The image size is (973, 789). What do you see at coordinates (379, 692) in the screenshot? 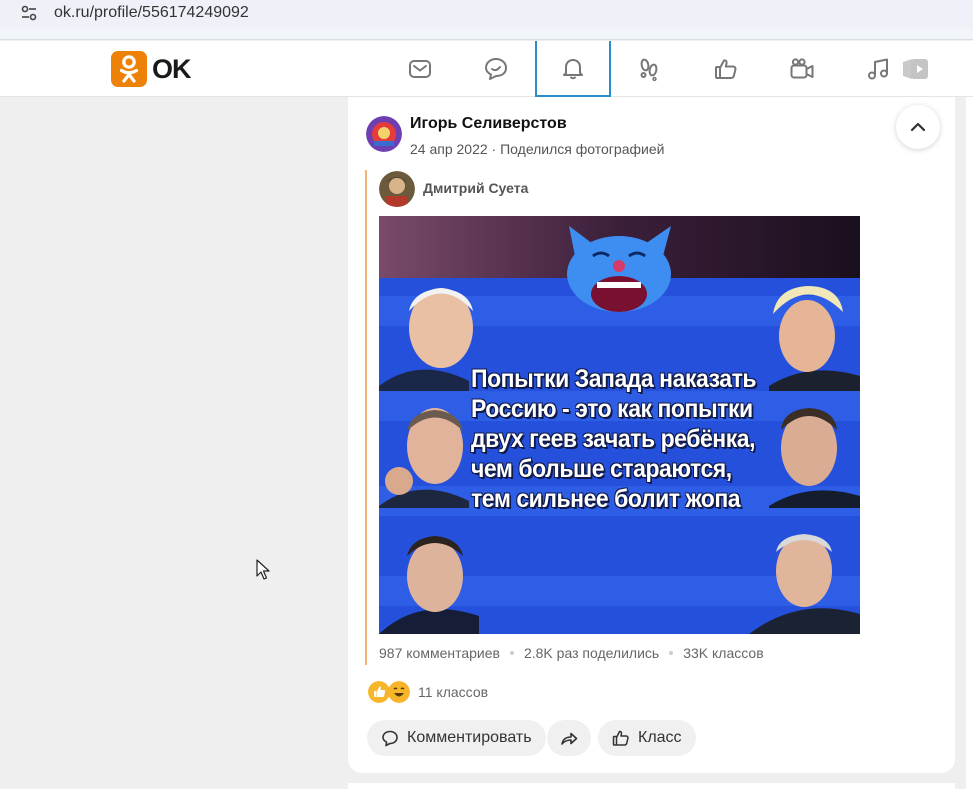
I see `like-reaction-icon` at bounding box center [379, 692].